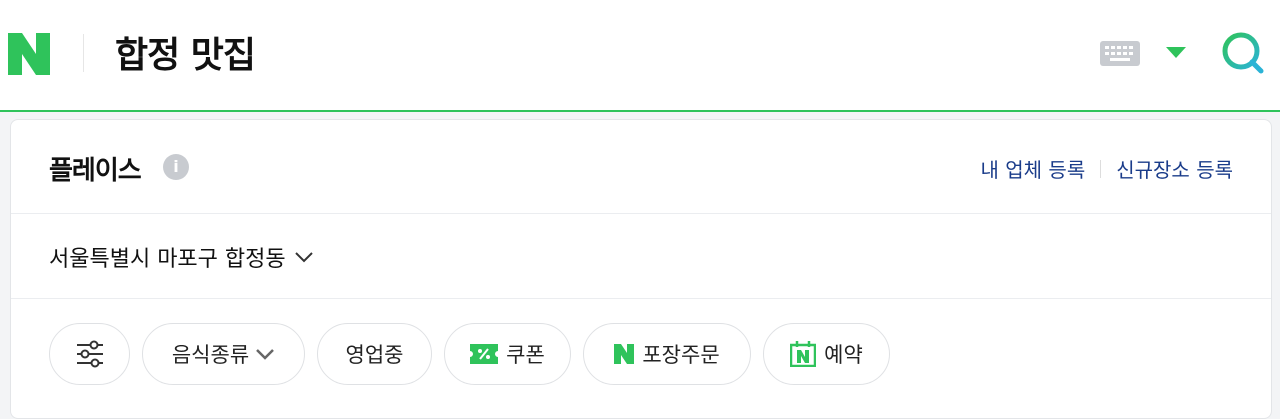 The height and width of the screenshot is (419, 1280). I want to click on naver-n-icon, so click(624, 354).